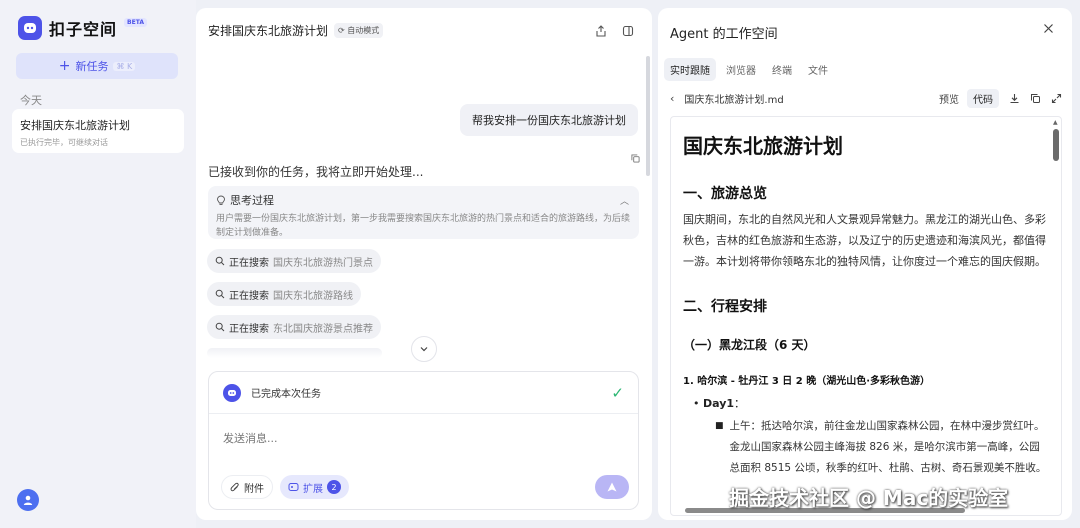 This screenshot has height=528, width=1080. I want to click on tab-files: 文件, so click(818, 69).